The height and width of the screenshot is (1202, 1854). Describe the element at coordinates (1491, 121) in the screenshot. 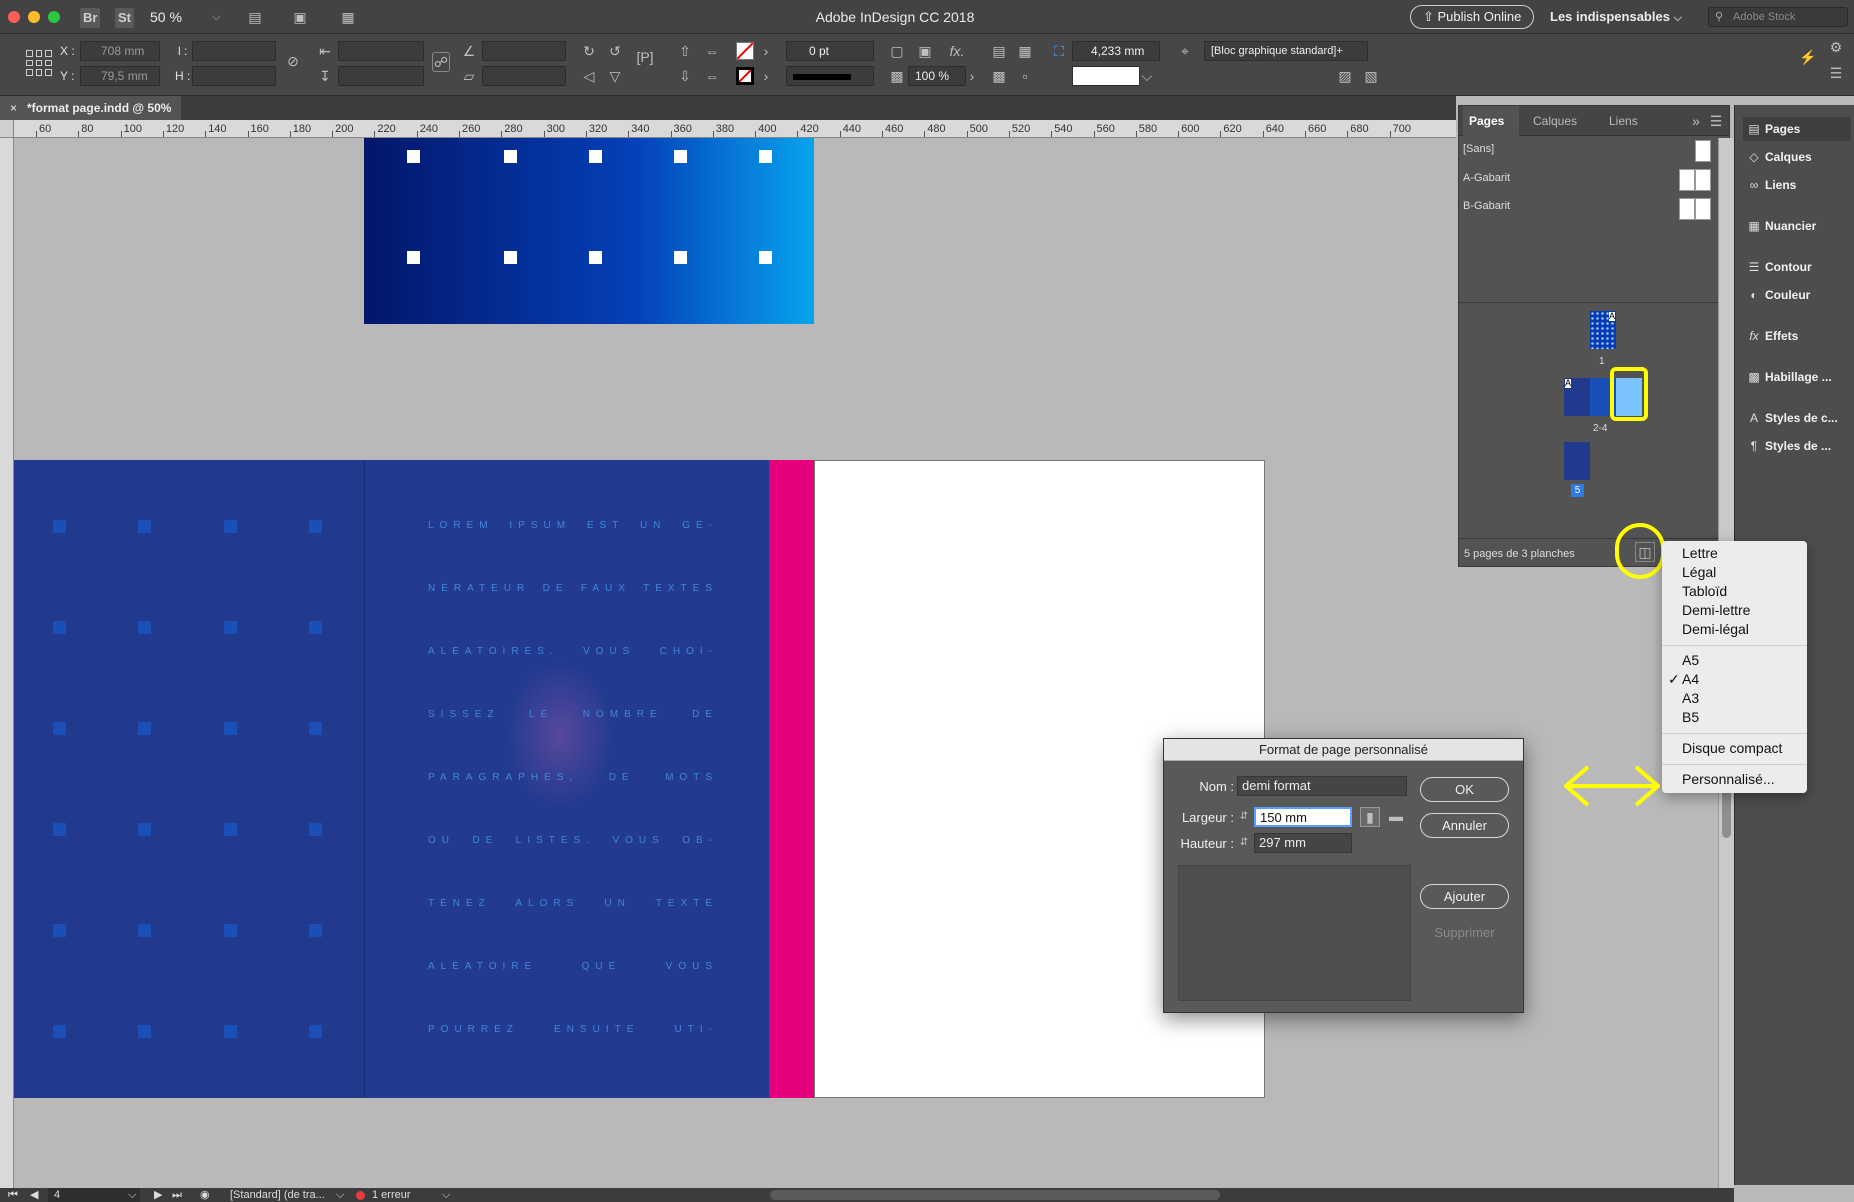

I see `tab-pages: Pages` at that location.